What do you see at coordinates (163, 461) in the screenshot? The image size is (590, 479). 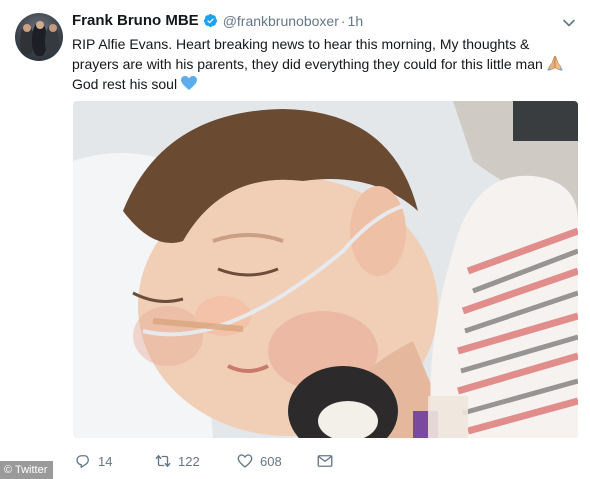 I see `retweet-icon` at bounding box center [163, 461].